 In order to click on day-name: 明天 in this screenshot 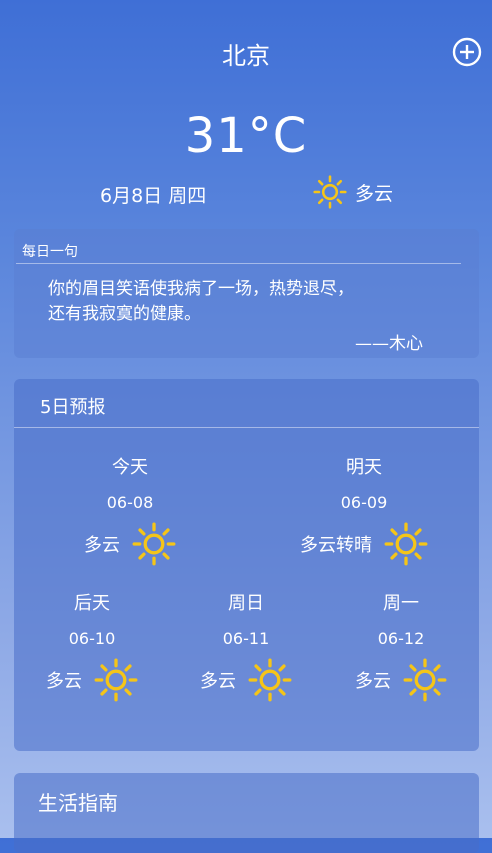, I will do `click(364, 467)`.